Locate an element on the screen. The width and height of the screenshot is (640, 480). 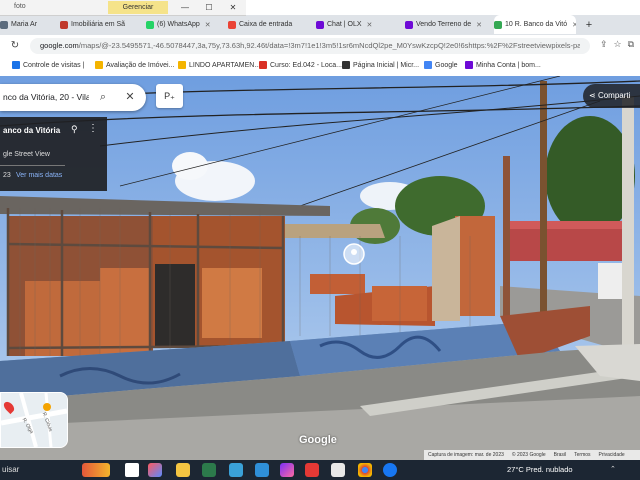
share-page-icon: ⇪ is located at coordinates (604, 44).